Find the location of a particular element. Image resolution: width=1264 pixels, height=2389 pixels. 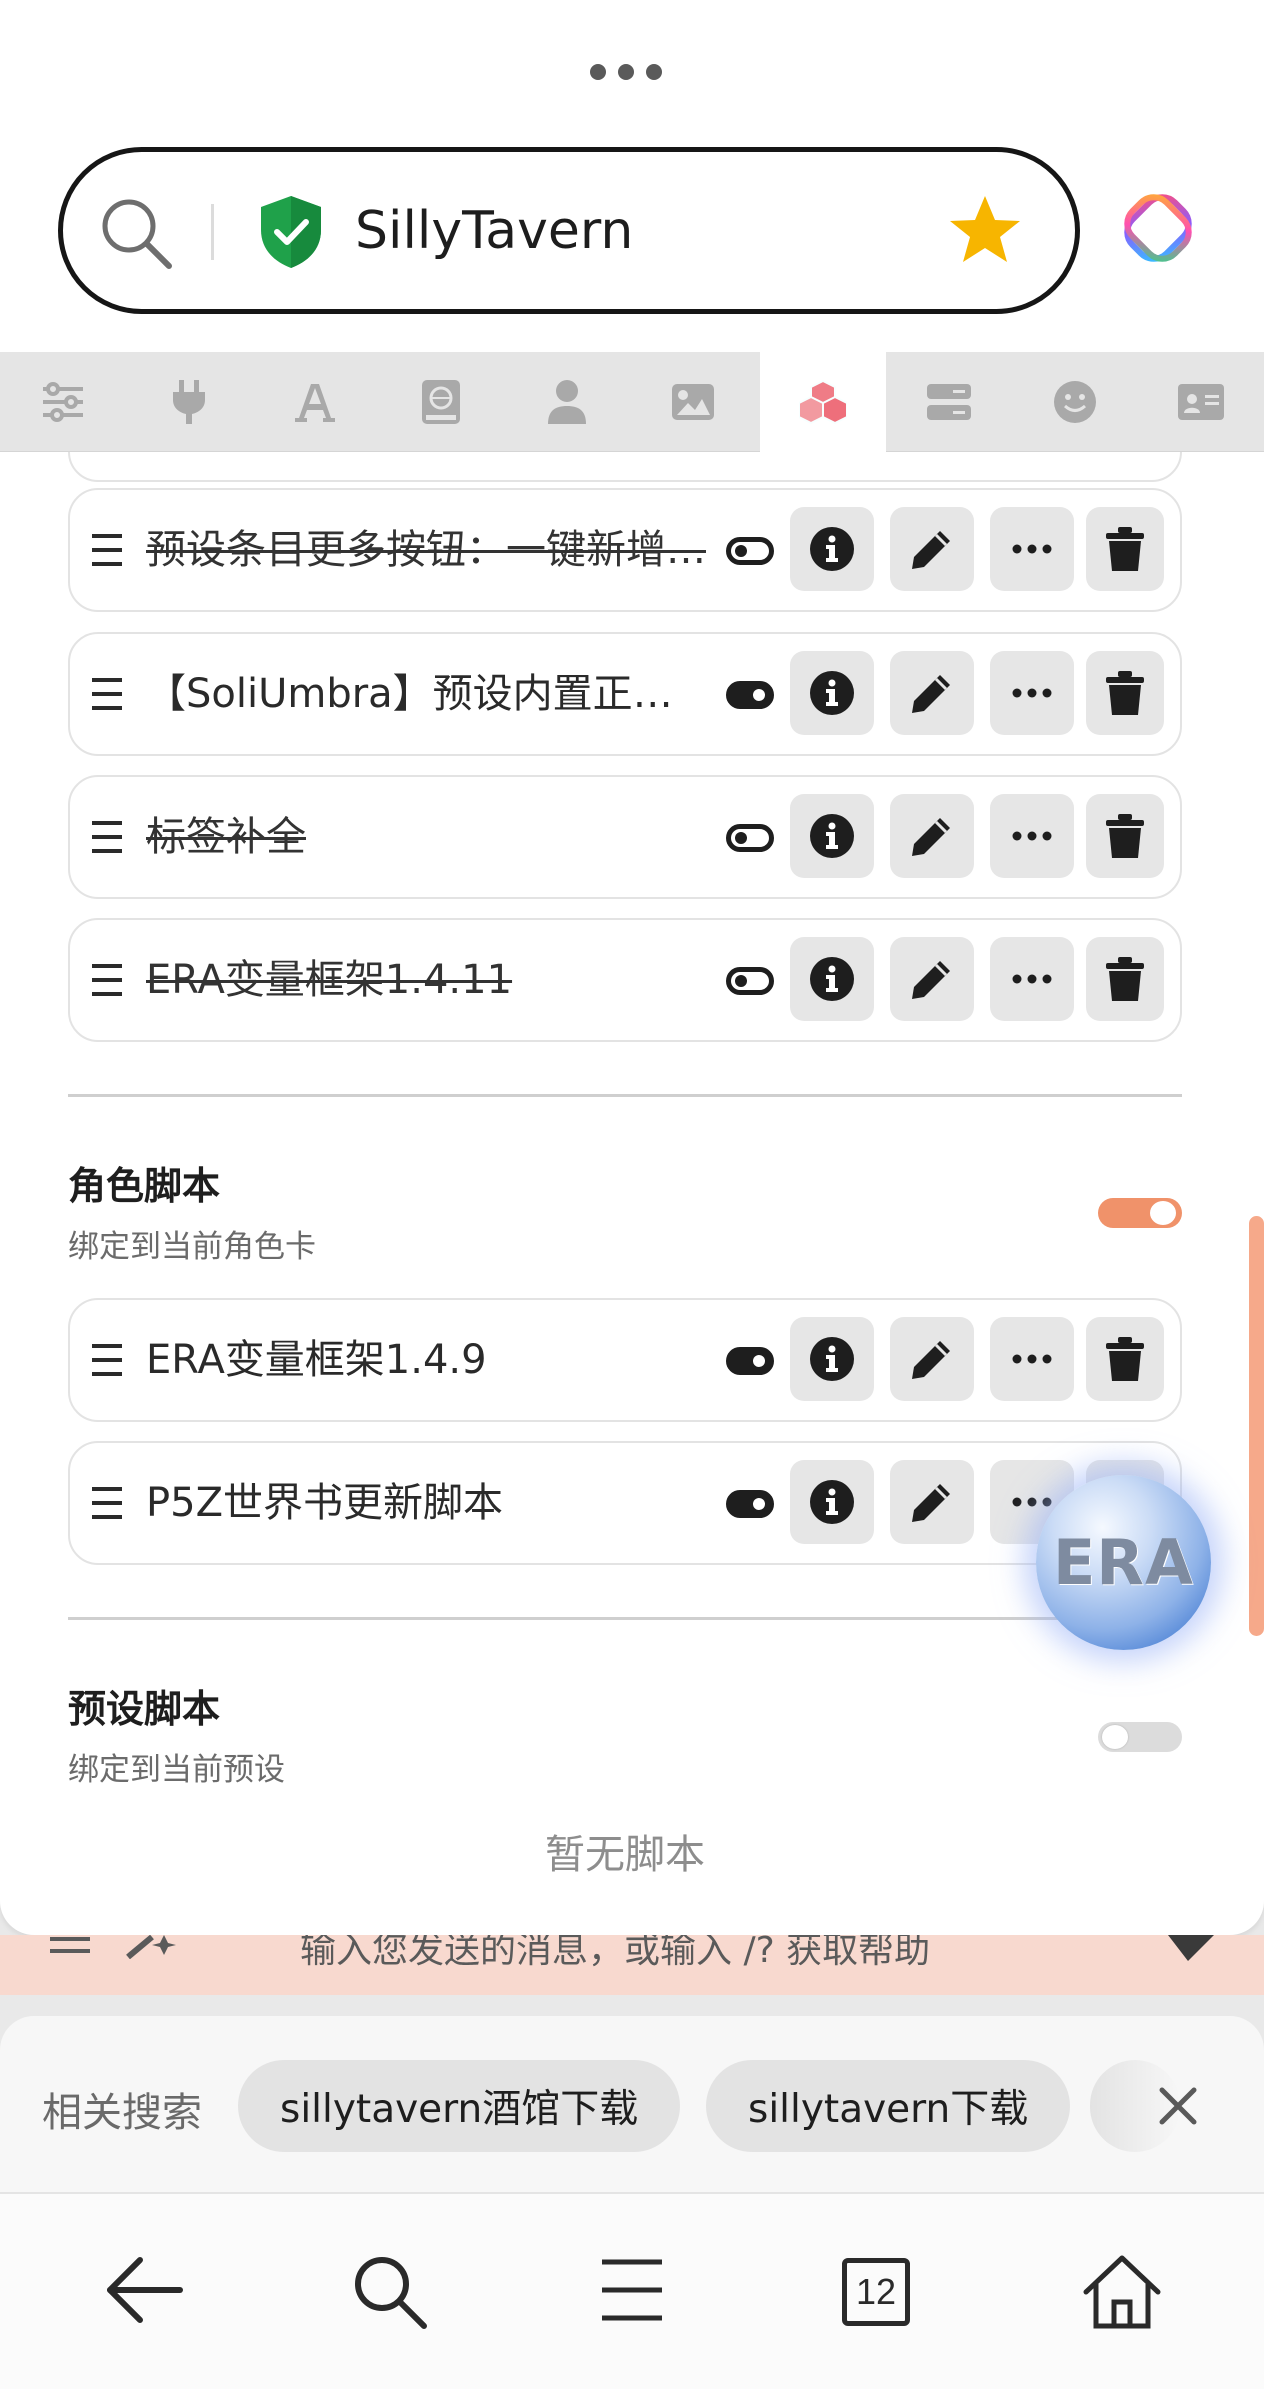

plug-icon is located at coordinates (189, 402).